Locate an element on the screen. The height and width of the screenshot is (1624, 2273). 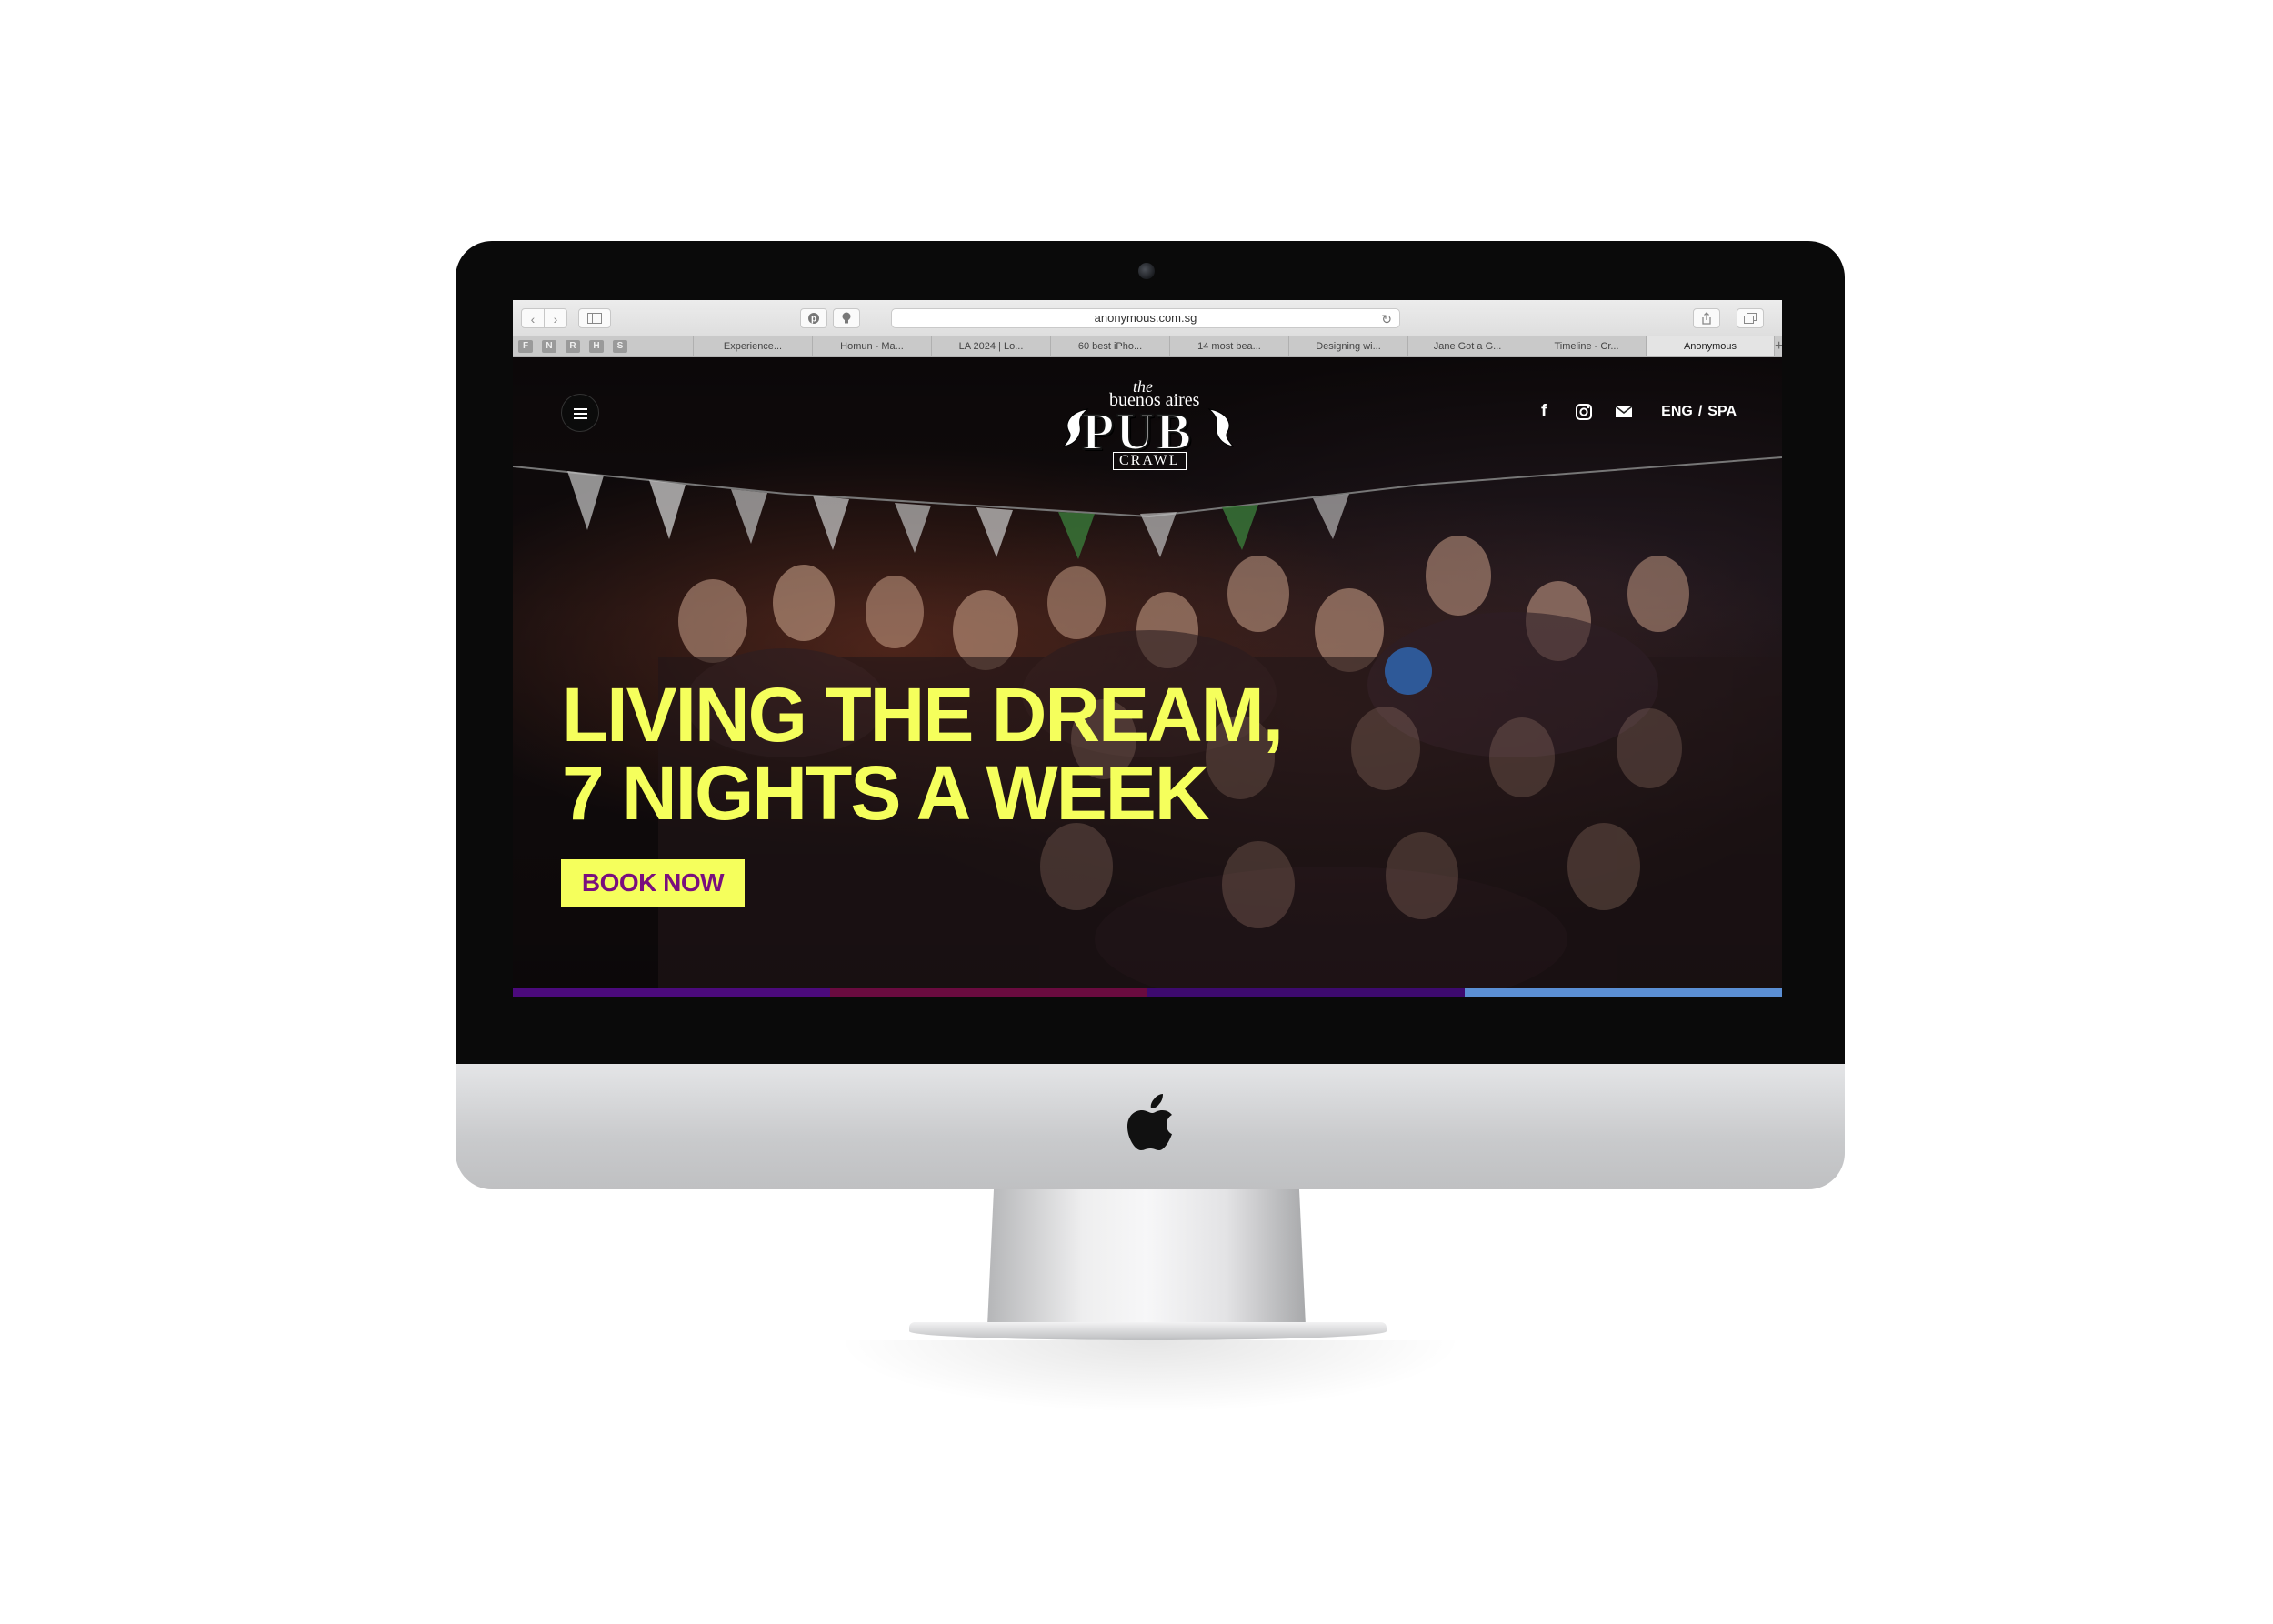
slide-progress-bar is located at coordinates (1147, 992).